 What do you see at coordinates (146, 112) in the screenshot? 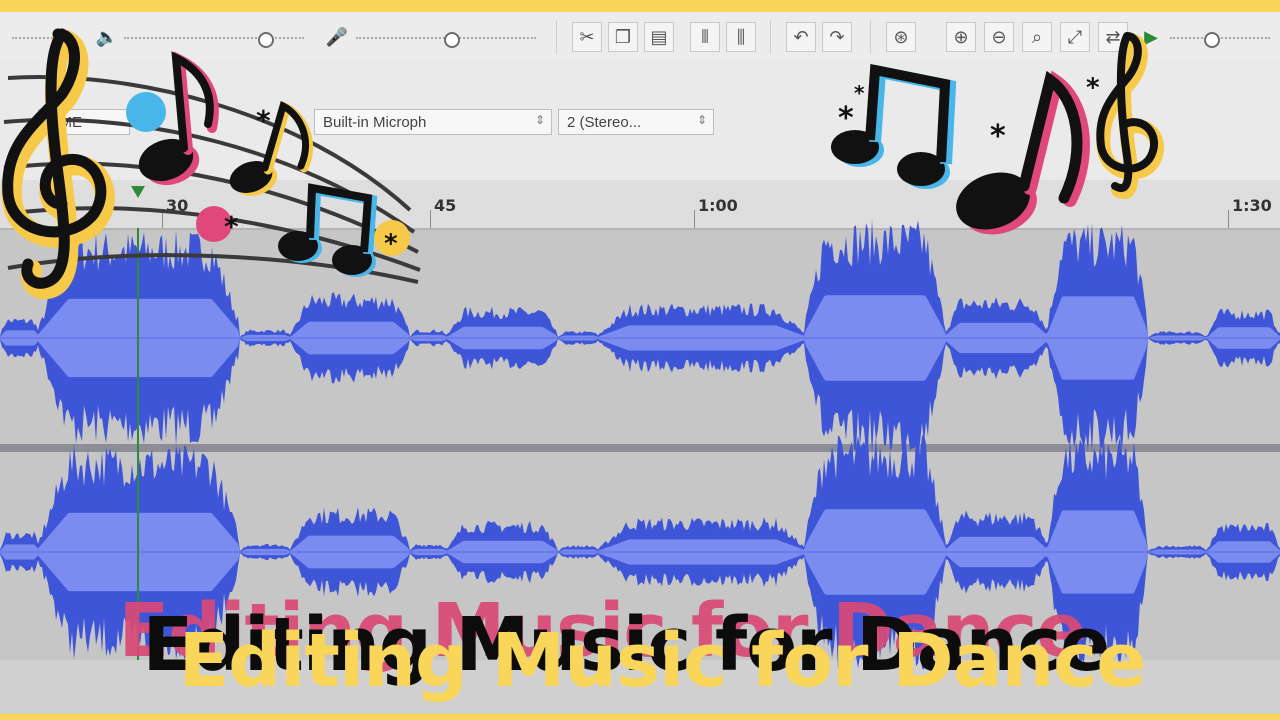
I see `accent-dot-blue` at bounding box center [146, 112].